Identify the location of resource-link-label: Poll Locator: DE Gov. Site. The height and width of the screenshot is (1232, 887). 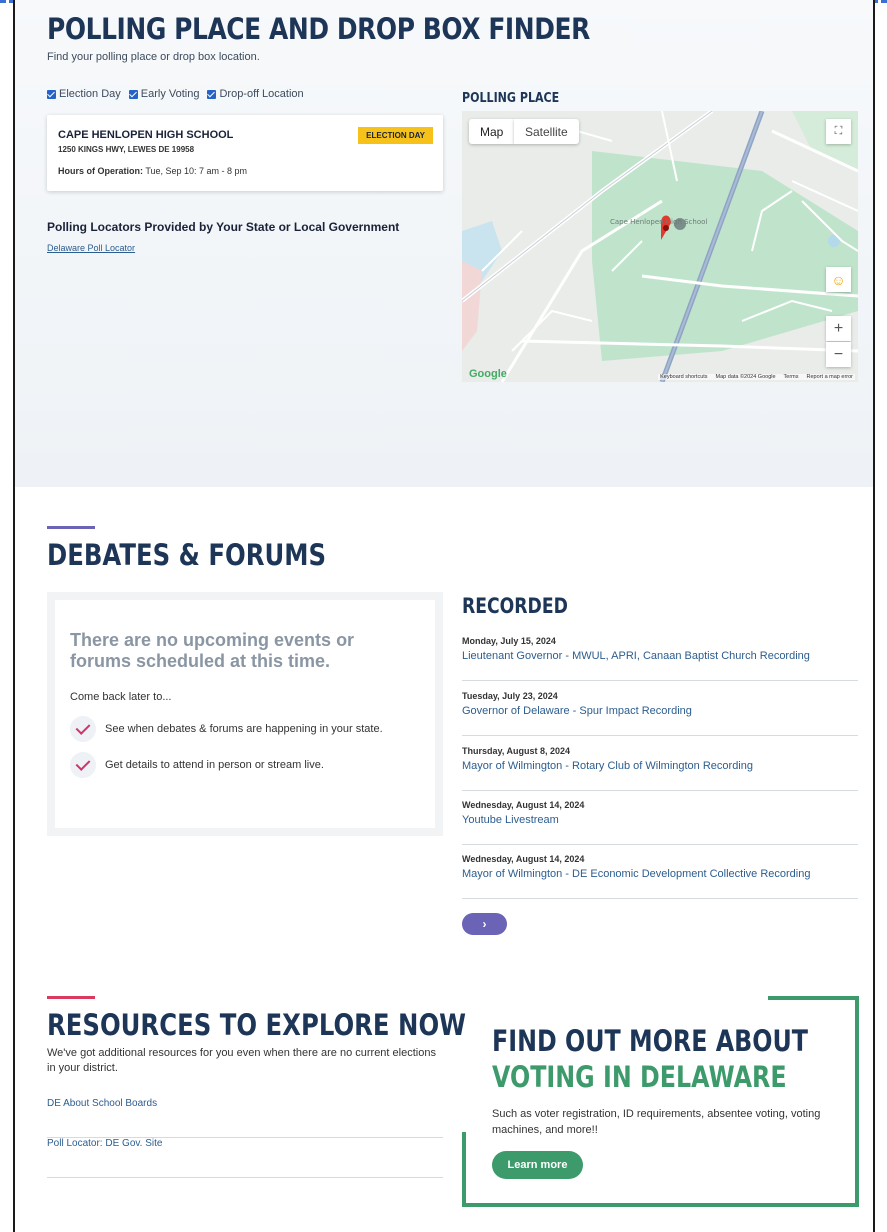
(105, 1143).